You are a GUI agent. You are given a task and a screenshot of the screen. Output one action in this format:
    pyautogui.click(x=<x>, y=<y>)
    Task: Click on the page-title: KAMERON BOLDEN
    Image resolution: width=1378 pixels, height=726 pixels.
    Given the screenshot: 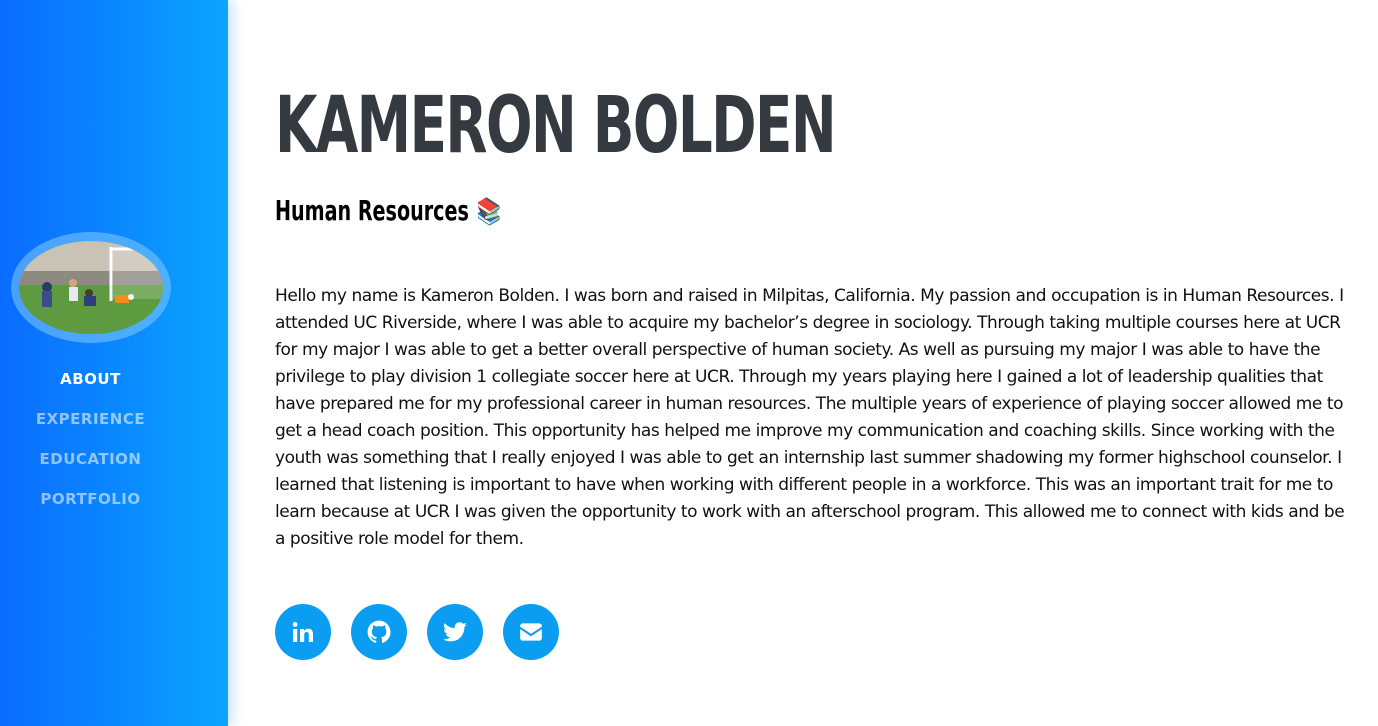 What is the action you would take?
    pyautogui.click(x=556, y=126)
    